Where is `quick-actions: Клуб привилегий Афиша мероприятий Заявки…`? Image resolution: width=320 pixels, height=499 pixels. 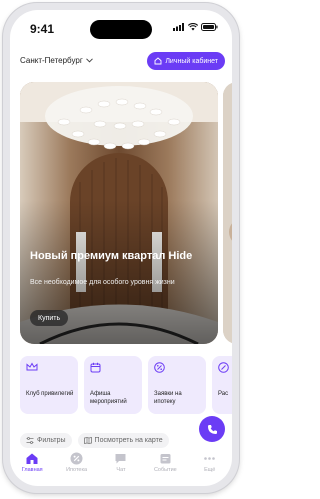 quick-actions: Клуб привилегий Афиша мероприятий Заявки… is located at coordinates (126, 387).